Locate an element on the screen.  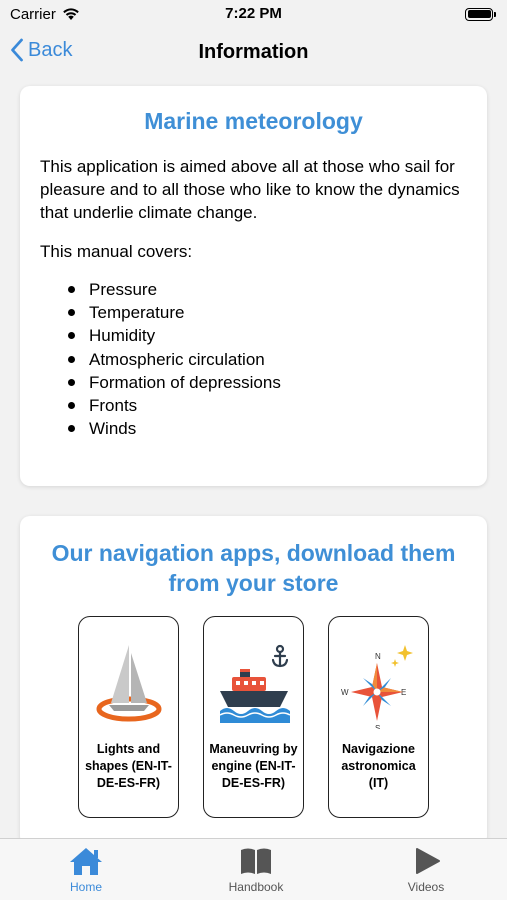
app-tile-navigazione-astronomica: N S E W Navigazione astronomica (IT) is located at coordinates (378, 717).